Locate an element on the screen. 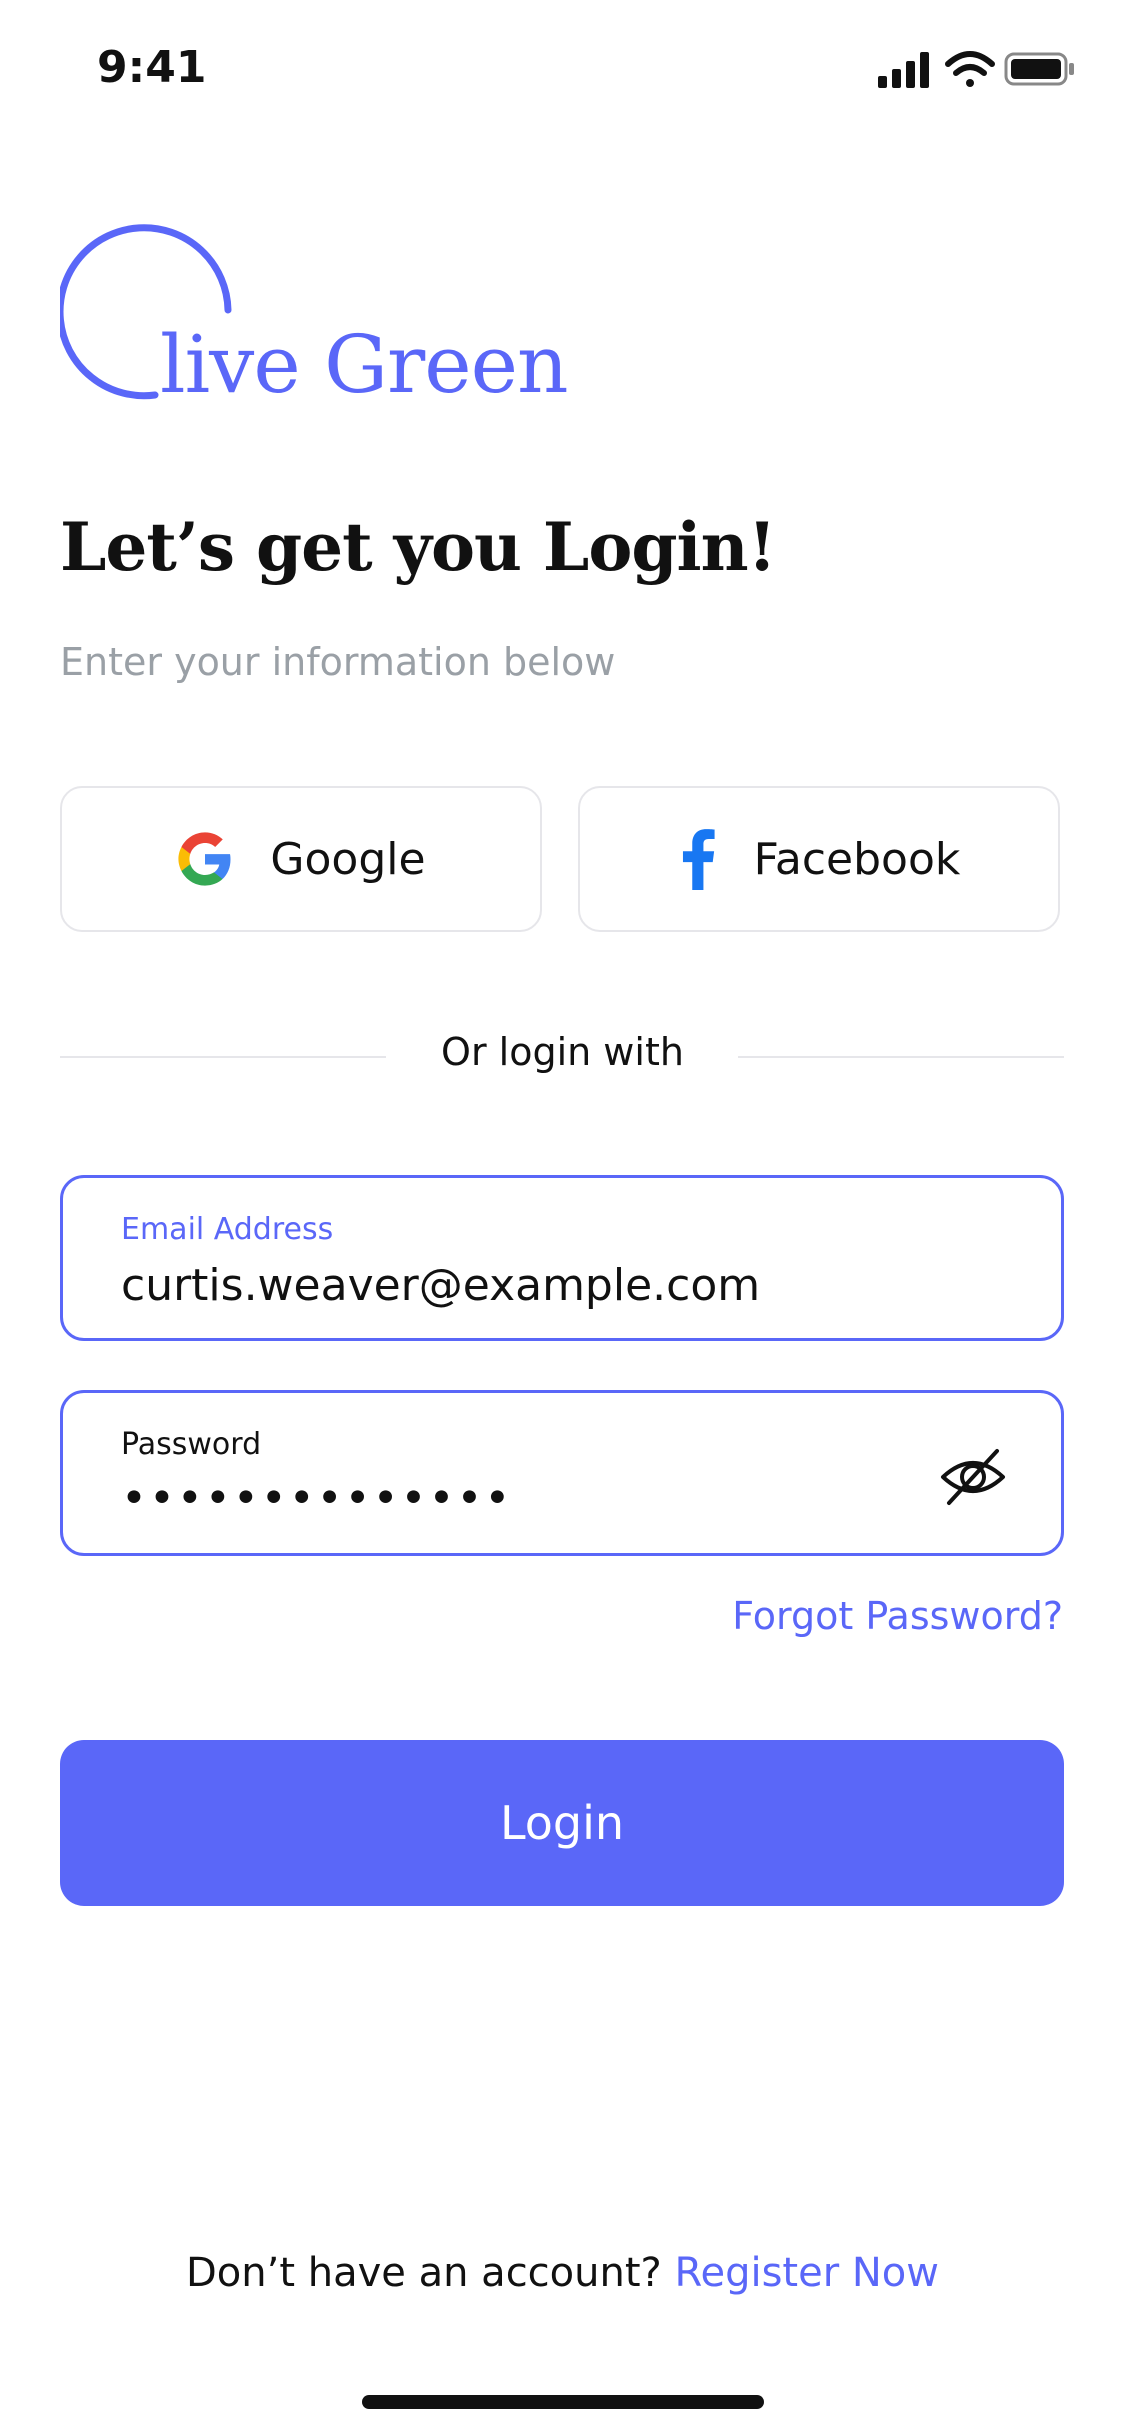  home-indicator is located at coordinates (563, 2402).